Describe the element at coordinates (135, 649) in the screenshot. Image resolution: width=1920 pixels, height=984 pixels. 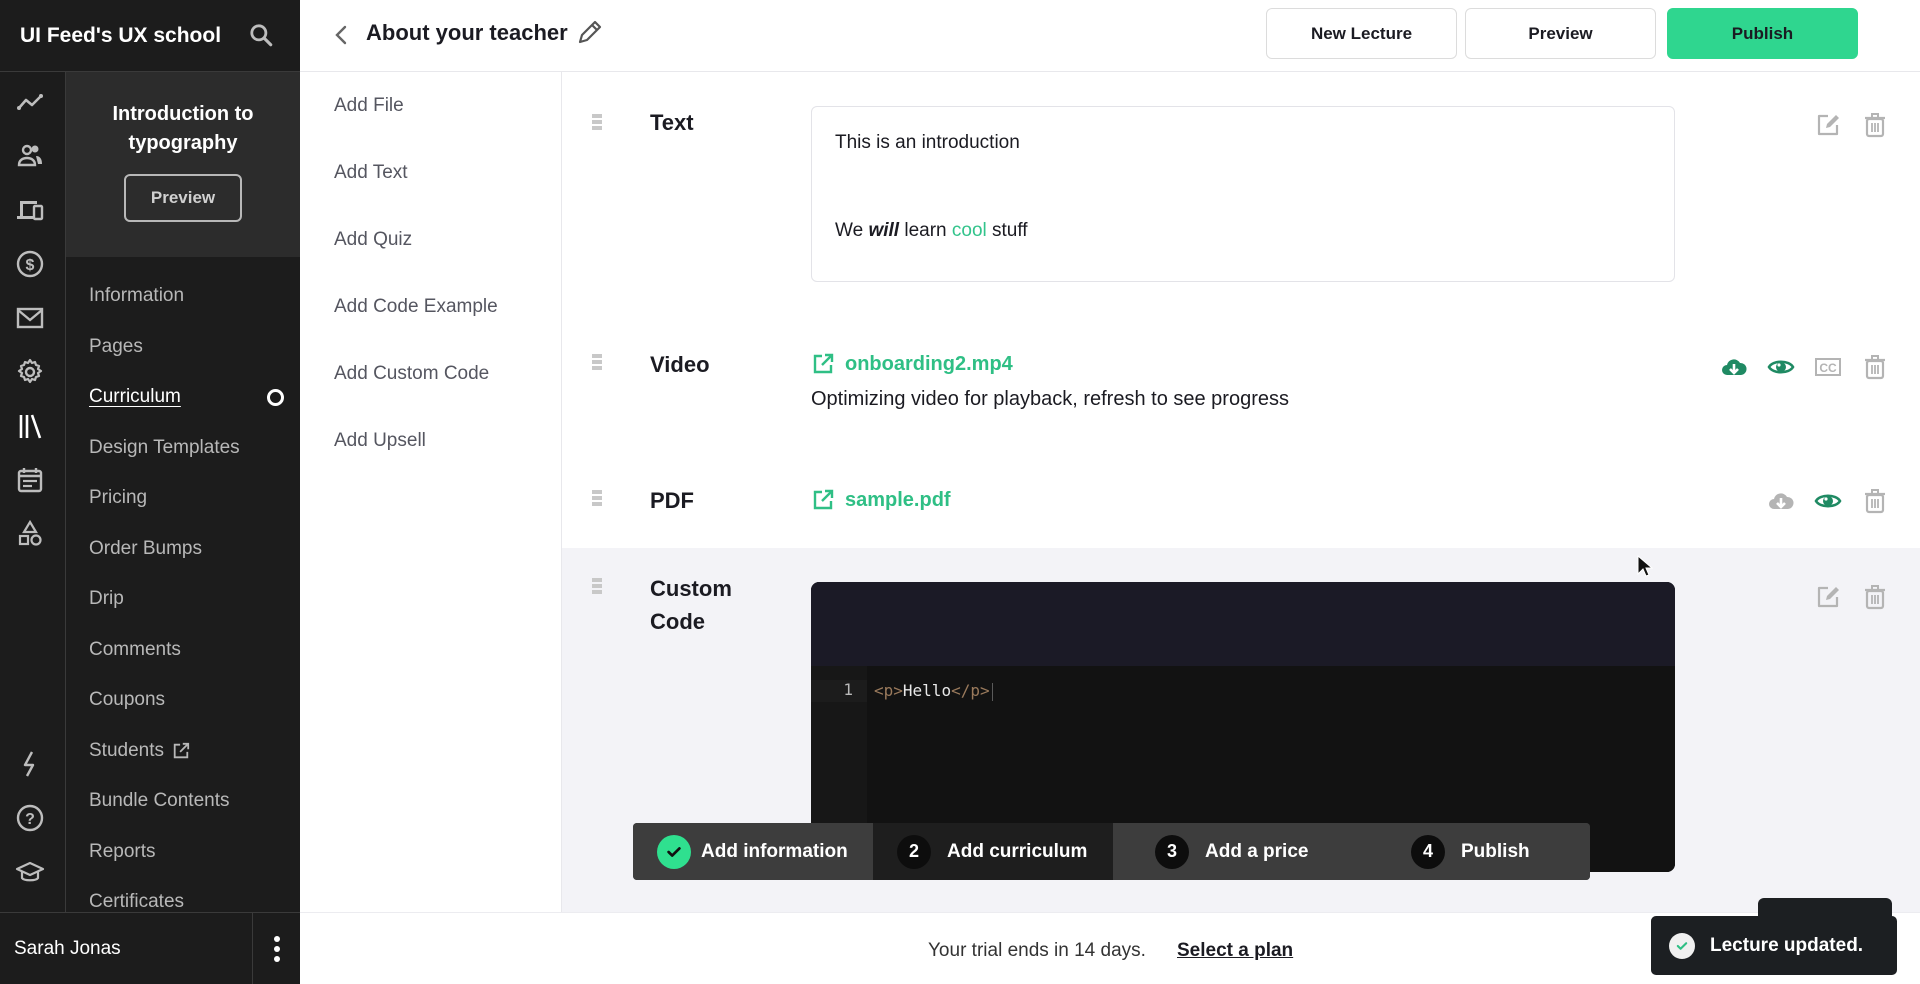
I see `nav-label: Comments` at that location.